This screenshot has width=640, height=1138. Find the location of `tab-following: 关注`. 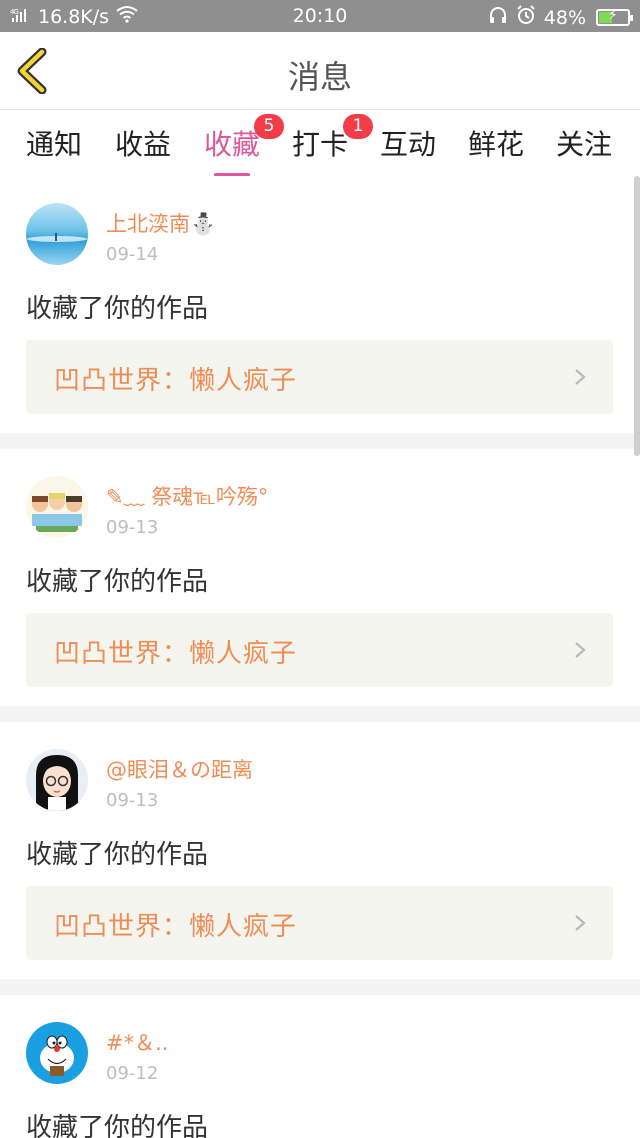

tab-following: 关注 is located at coordinates (584, 143).